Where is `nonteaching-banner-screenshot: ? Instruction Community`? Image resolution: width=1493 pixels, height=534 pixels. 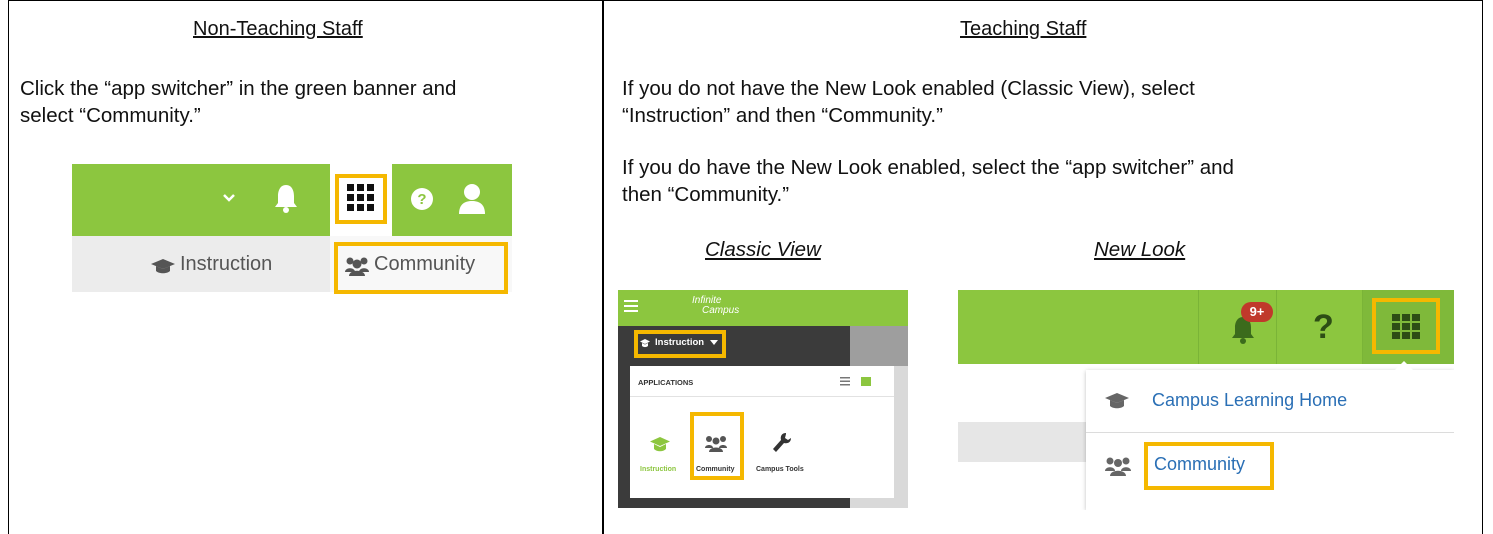
nonteaching-banner-screenshot: ? Instruction Community is located at coordinates (292, 230).